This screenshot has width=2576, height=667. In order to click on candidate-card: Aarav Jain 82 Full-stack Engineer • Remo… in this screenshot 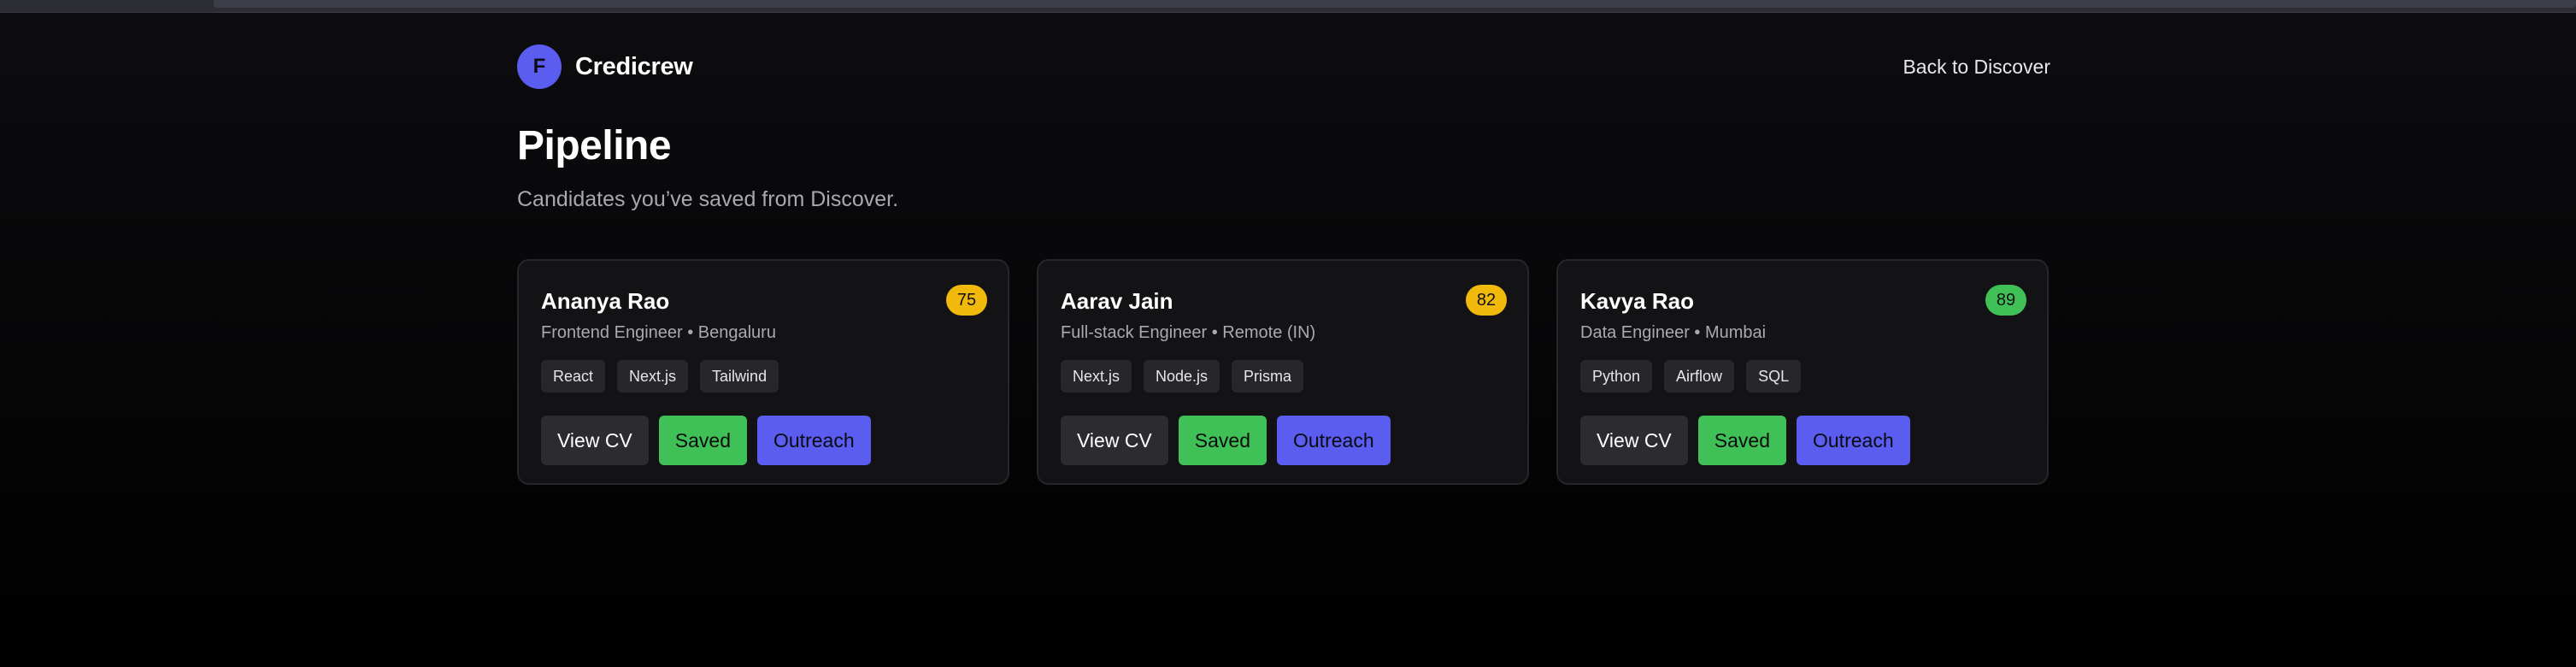, I will do `click(1283, 372)`.